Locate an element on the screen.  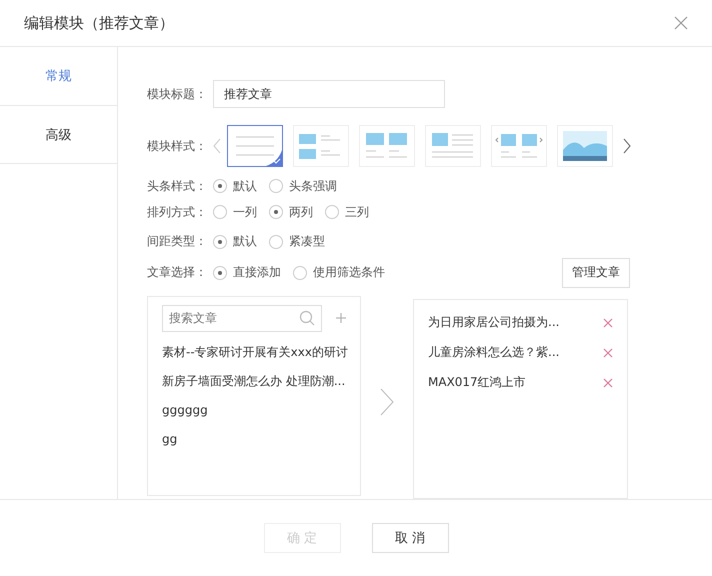
article-item: gg is located at coordinates (254, 439).